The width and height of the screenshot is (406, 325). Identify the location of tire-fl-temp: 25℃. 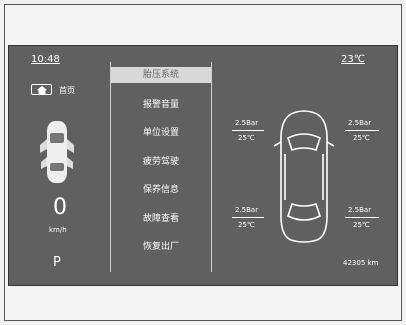
(246, 138).